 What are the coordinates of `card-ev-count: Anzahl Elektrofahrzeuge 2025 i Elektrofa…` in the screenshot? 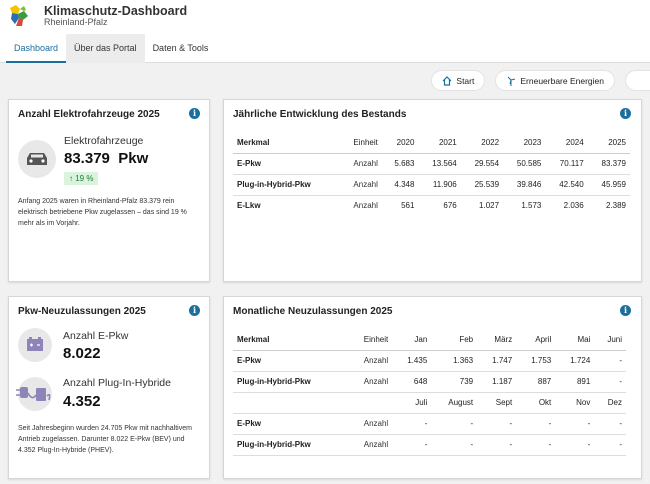 It's located at (109, 190).